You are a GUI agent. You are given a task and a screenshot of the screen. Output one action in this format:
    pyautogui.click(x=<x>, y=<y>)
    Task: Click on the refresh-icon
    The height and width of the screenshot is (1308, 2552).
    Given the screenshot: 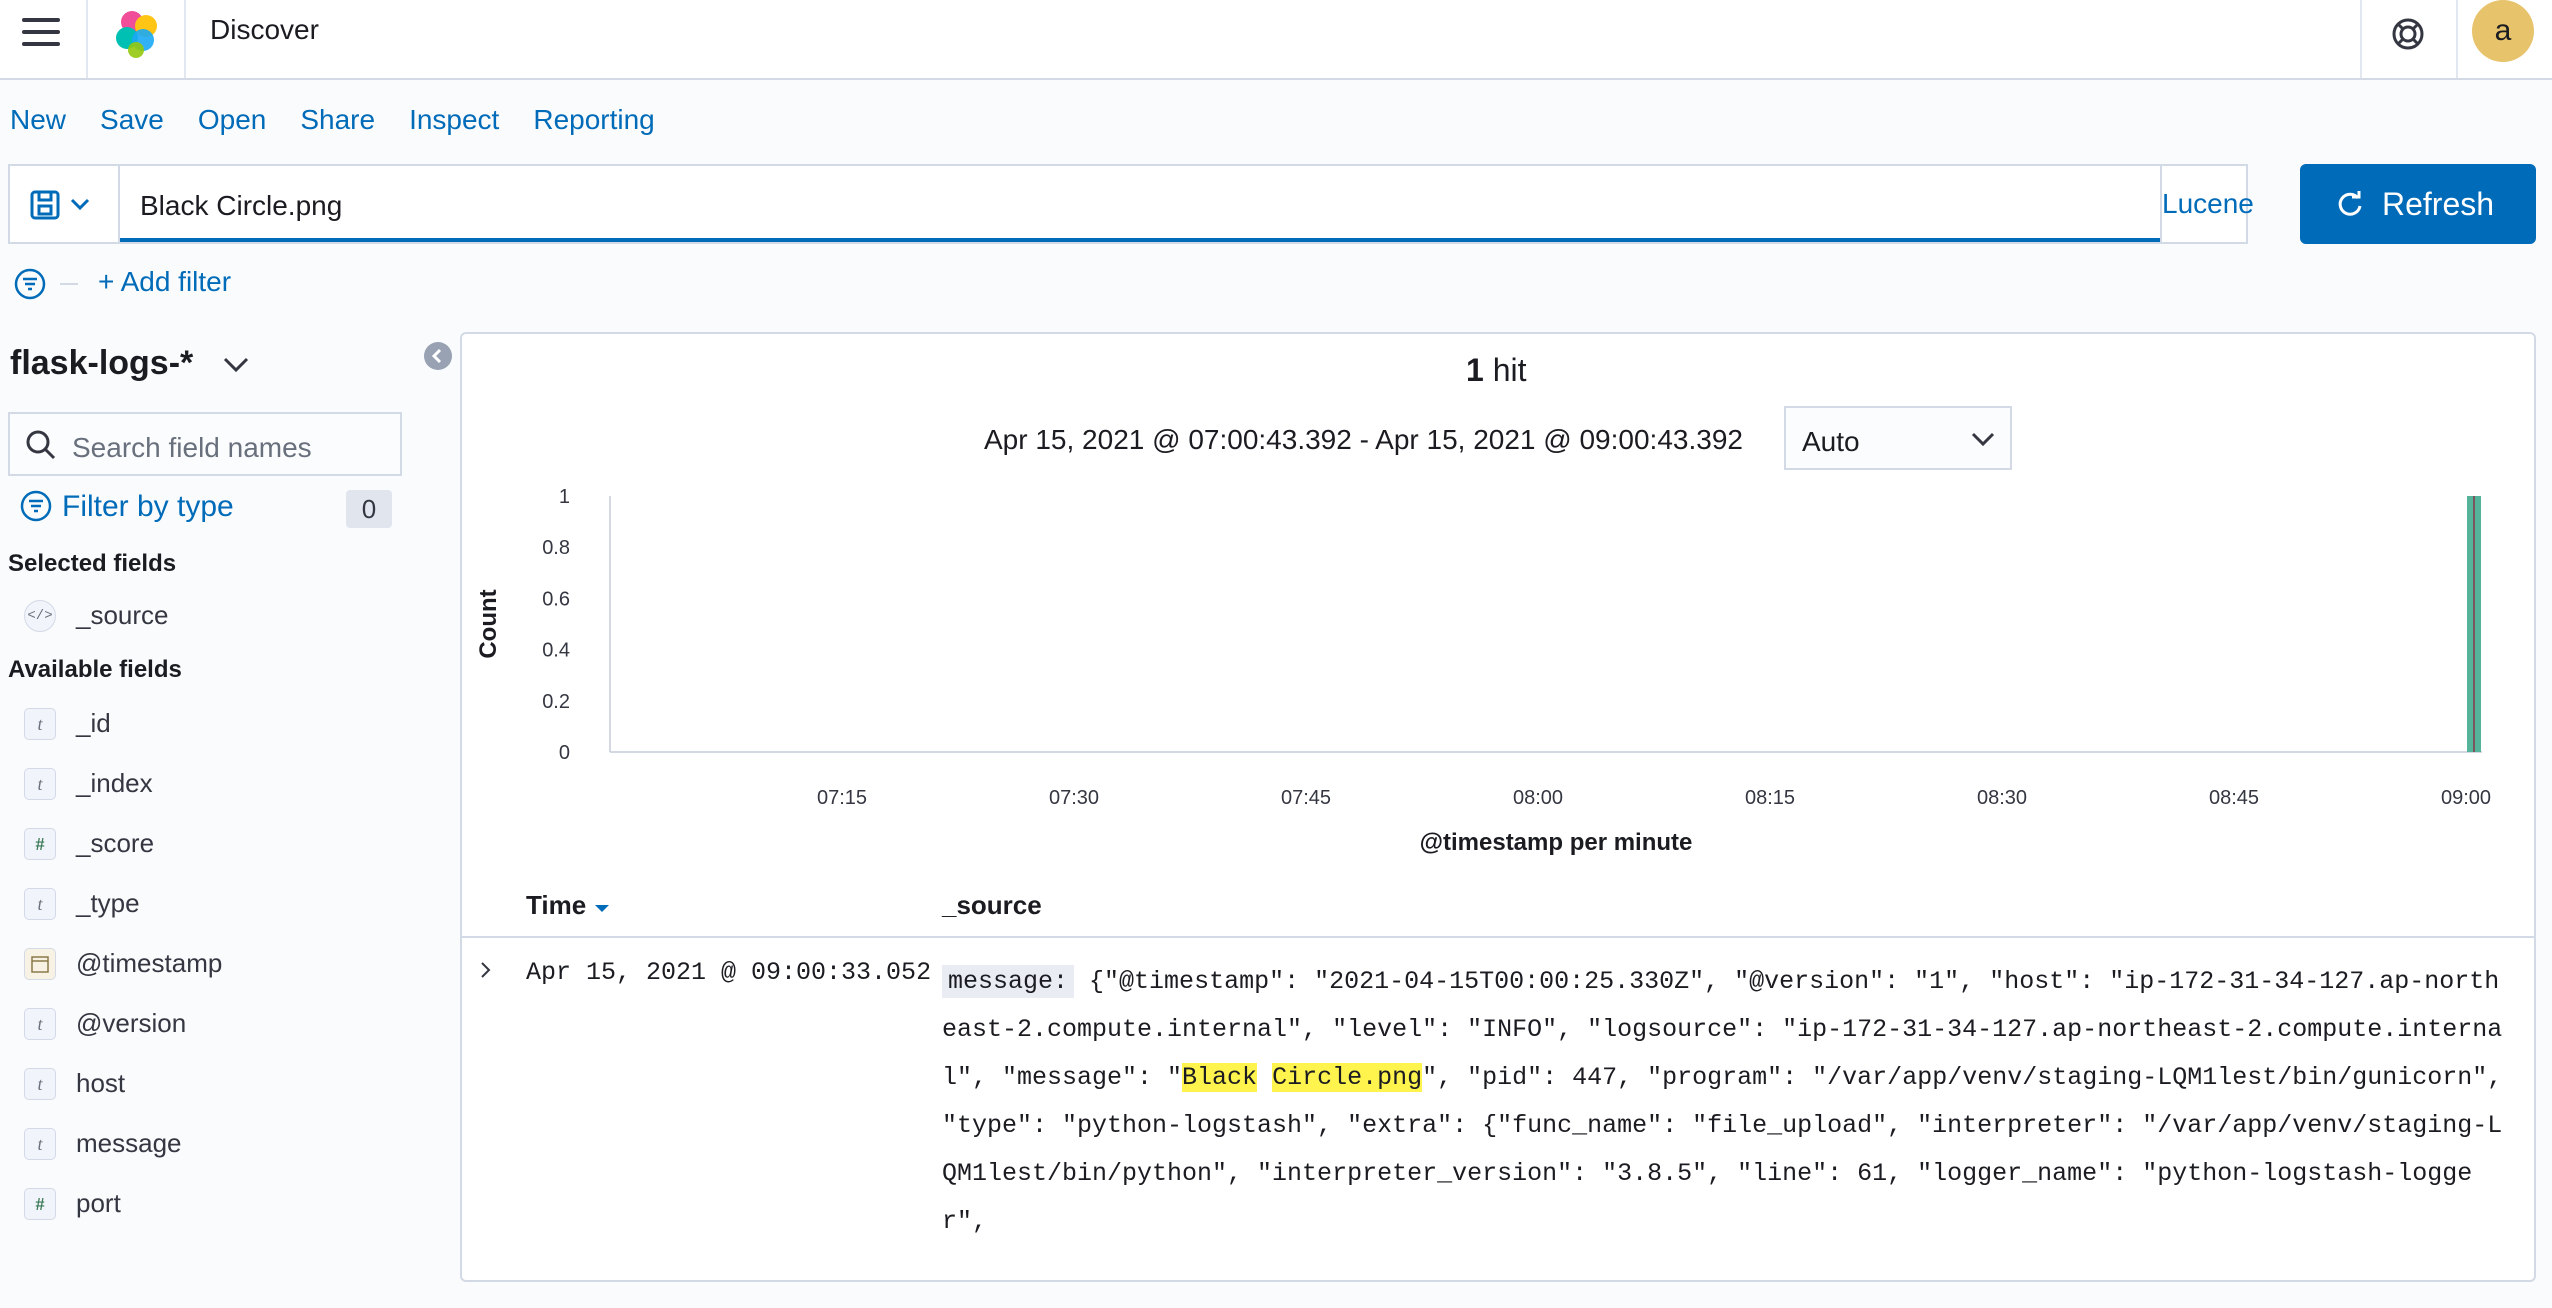 What is the action you would take?
    pyautogui.click(x=2350, y=203)
    